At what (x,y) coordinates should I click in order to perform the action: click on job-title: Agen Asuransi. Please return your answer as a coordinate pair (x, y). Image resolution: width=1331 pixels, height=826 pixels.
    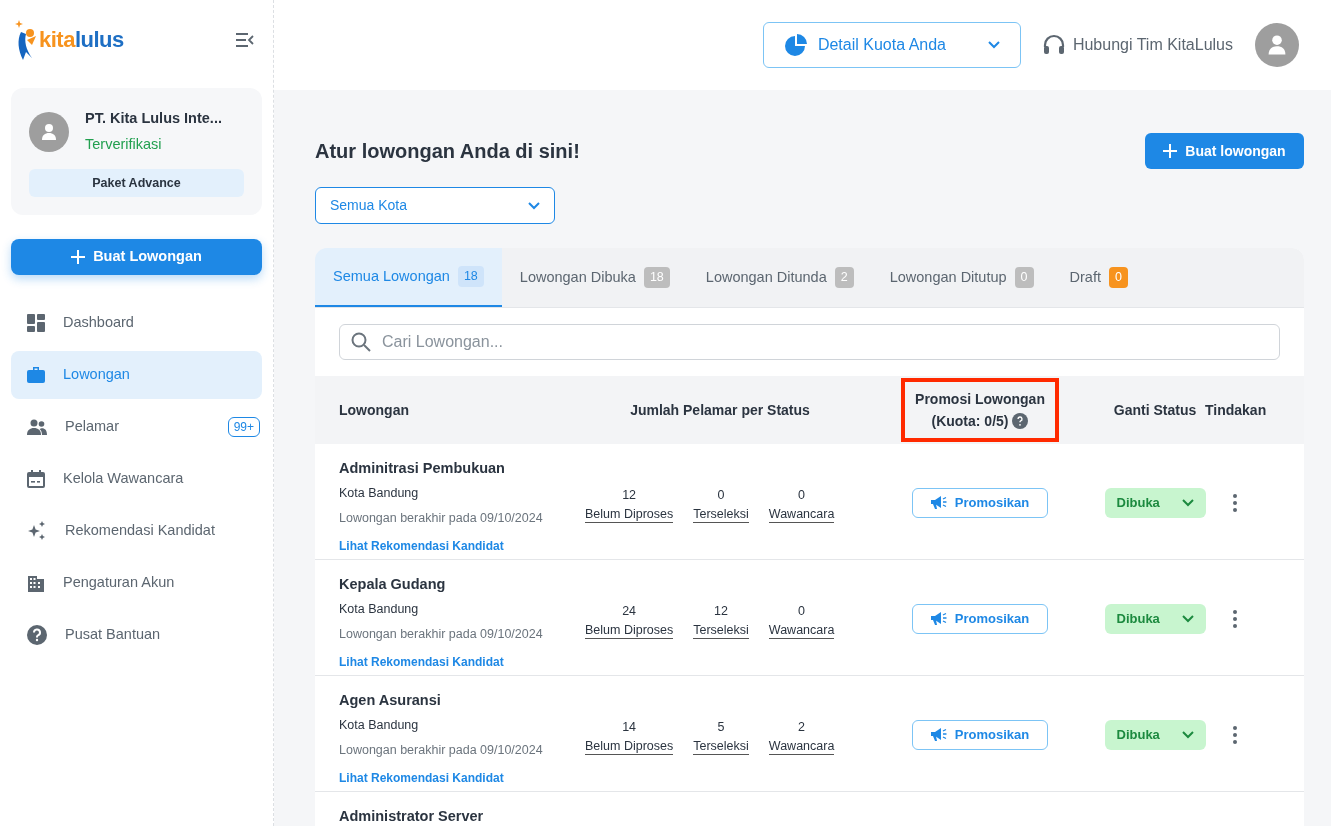
    Looking at the image, I should click on (390, 700).